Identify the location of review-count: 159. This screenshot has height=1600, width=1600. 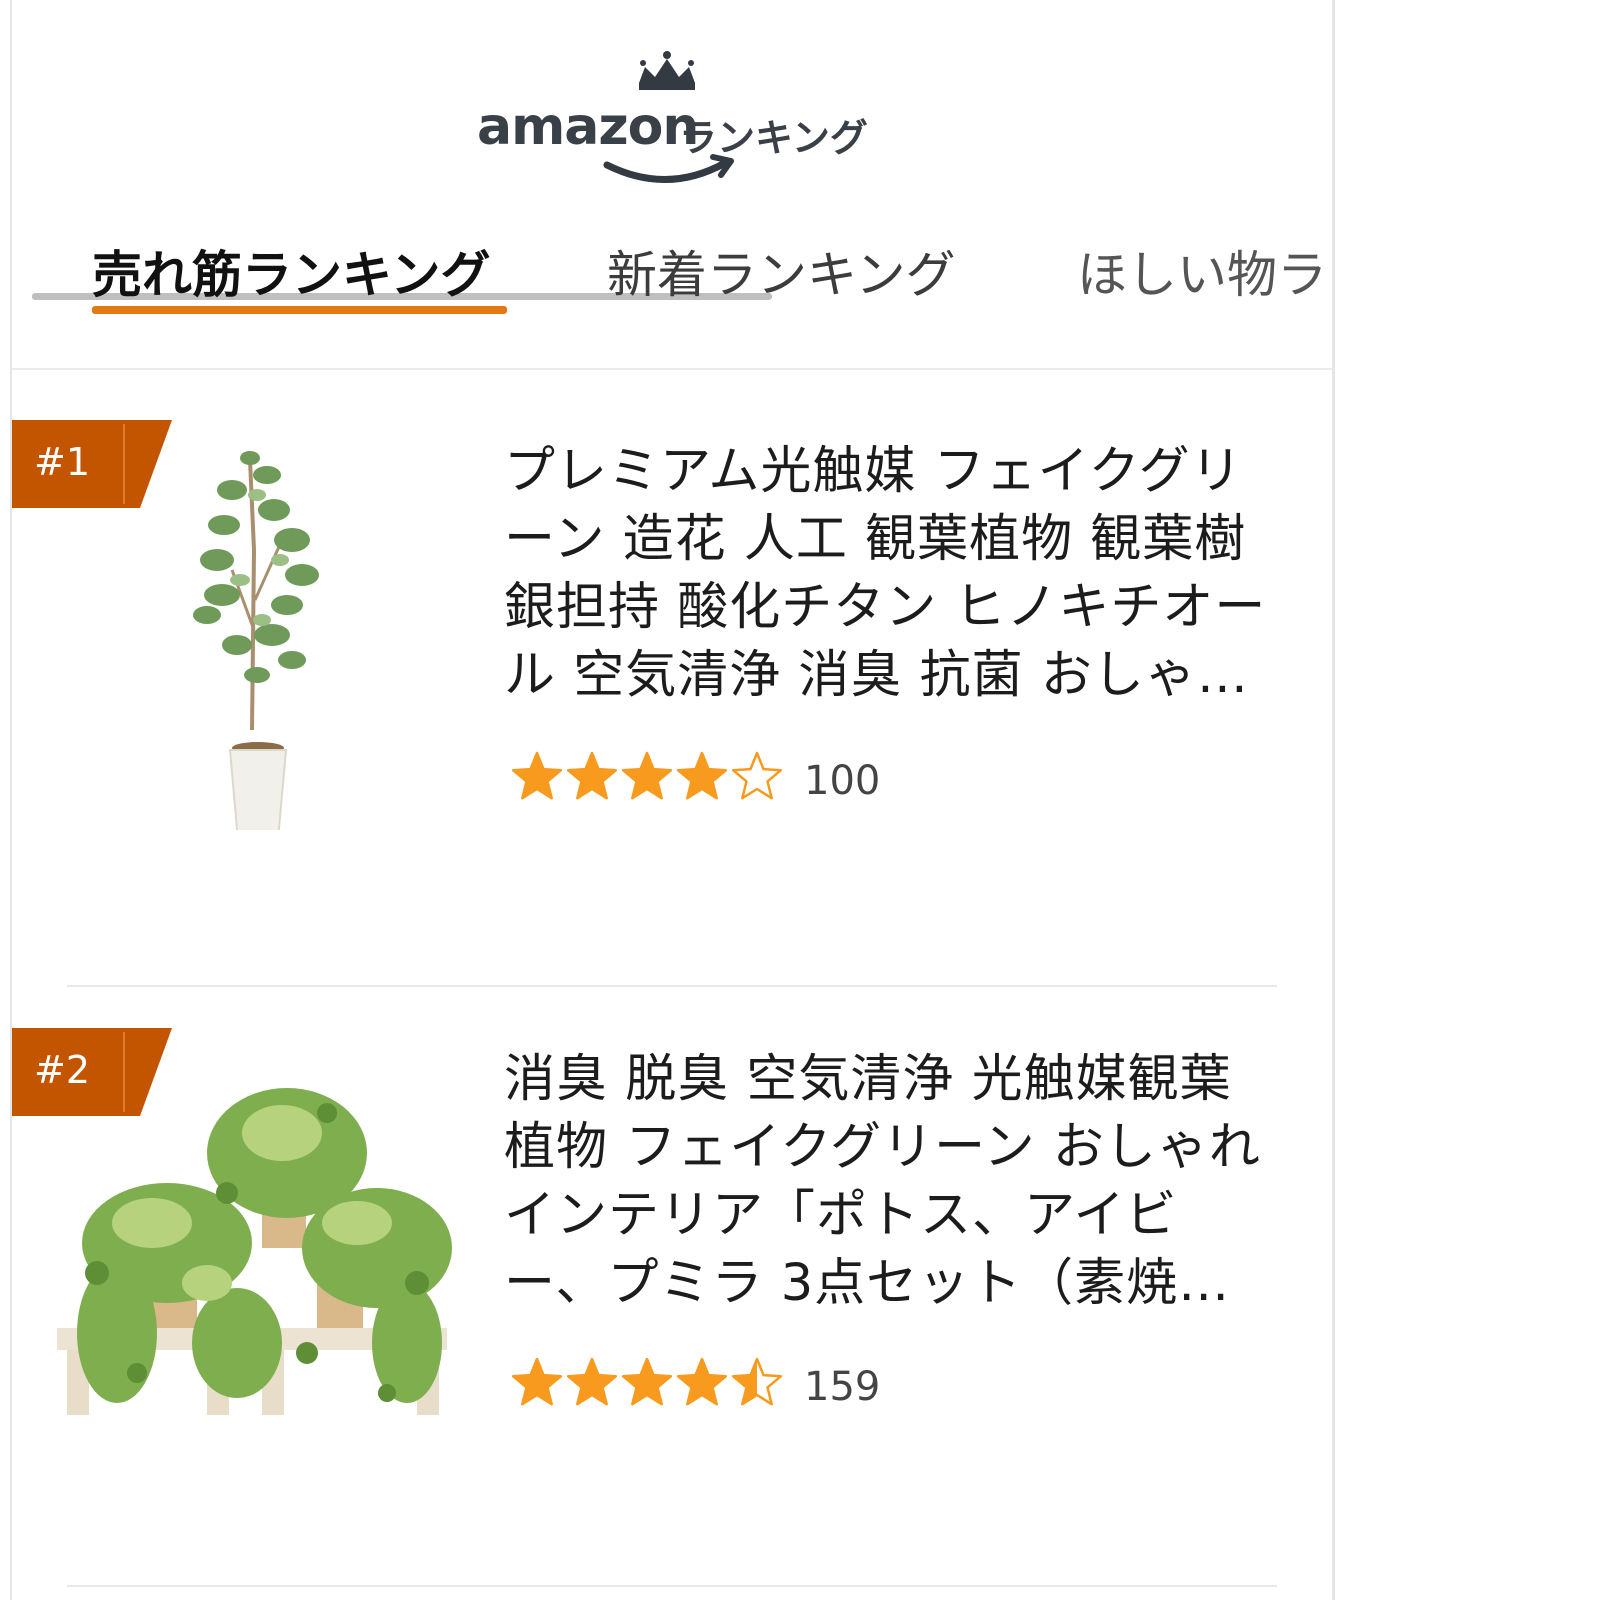
(842, 1387).